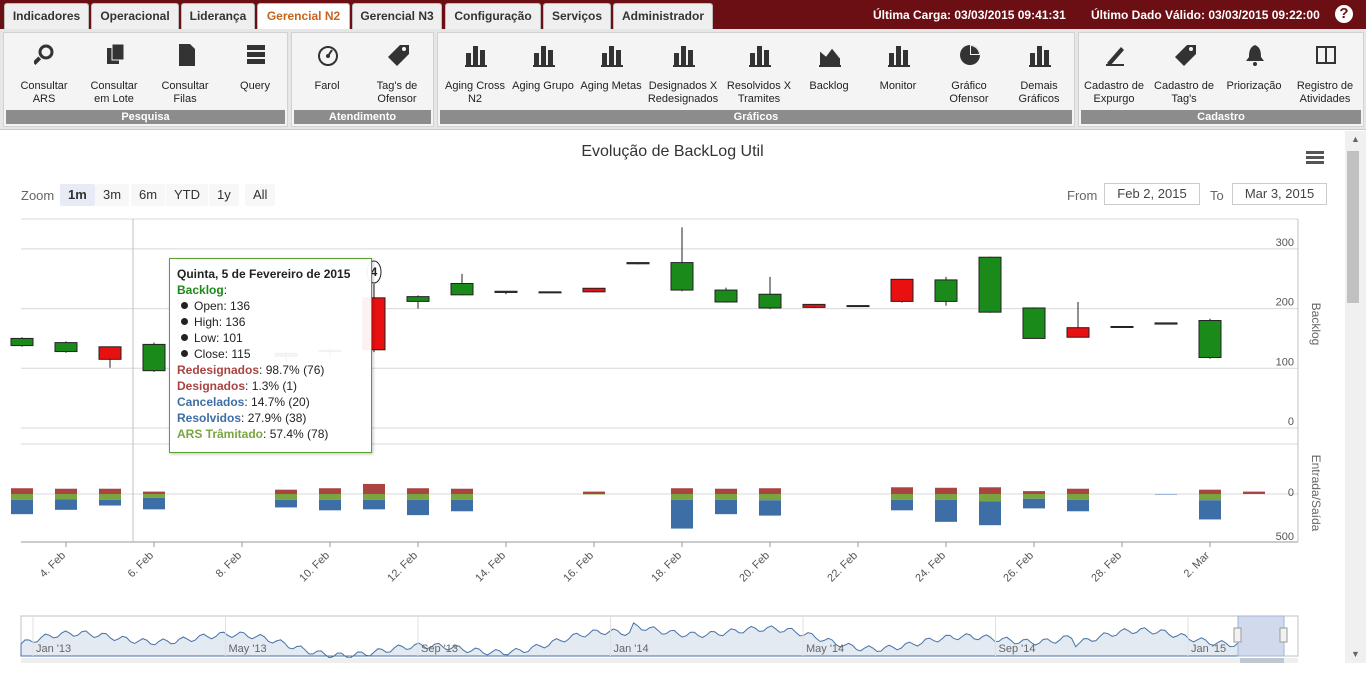 The image size is (1366, 677). What do you see at coordinates (1285, 362) in the screenshot?
I see `y-tick-label: 100` at bounding box center [1285, 362].